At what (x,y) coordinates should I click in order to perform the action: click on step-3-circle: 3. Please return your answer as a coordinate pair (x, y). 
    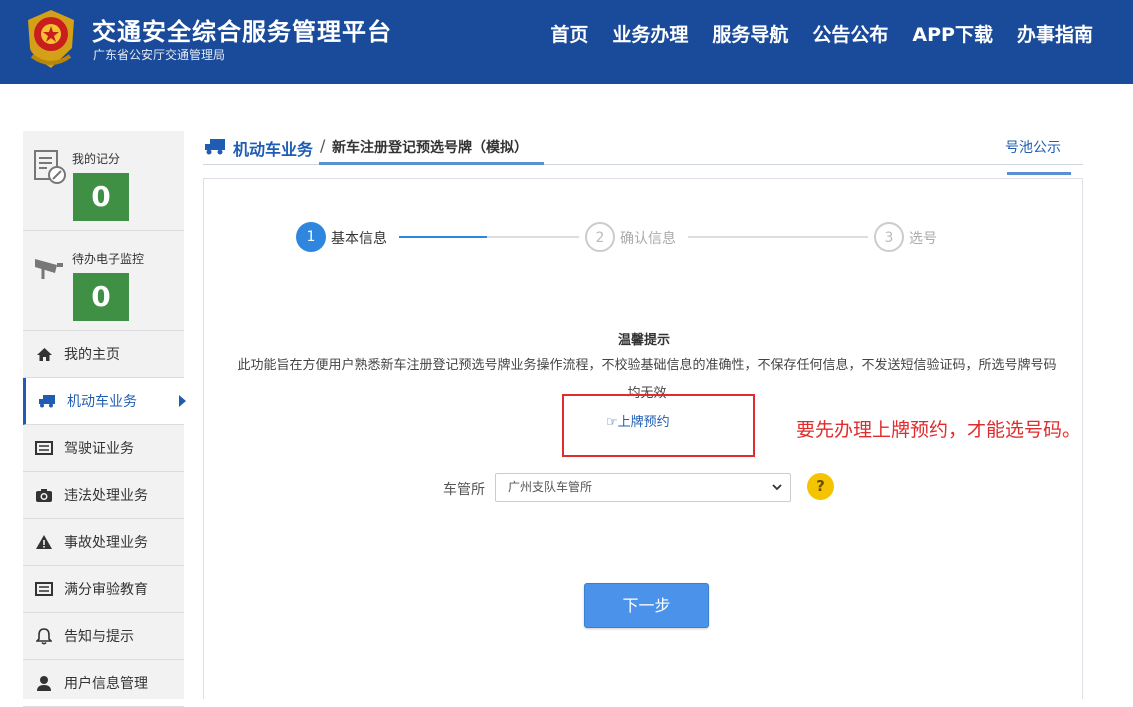
    Looking at the image, I should click on (889, 237).